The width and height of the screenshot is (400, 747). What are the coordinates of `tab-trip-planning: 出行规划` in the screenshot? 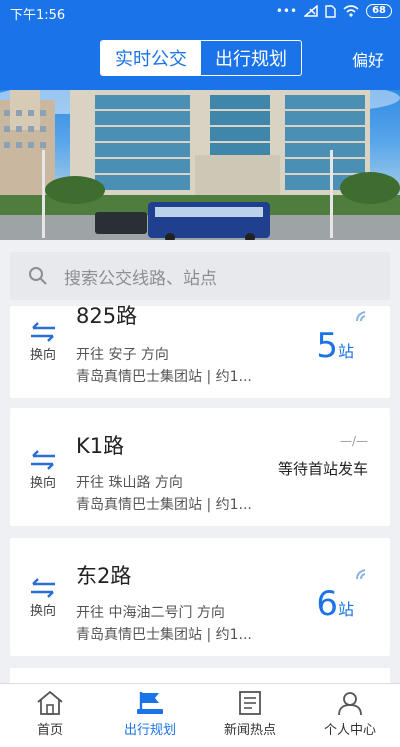 It's located at (251, 58).